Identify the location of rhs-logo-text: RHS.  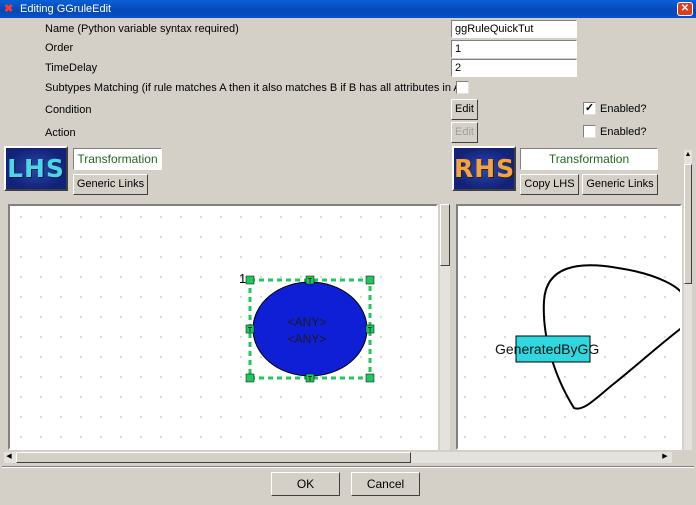
(485, 168).